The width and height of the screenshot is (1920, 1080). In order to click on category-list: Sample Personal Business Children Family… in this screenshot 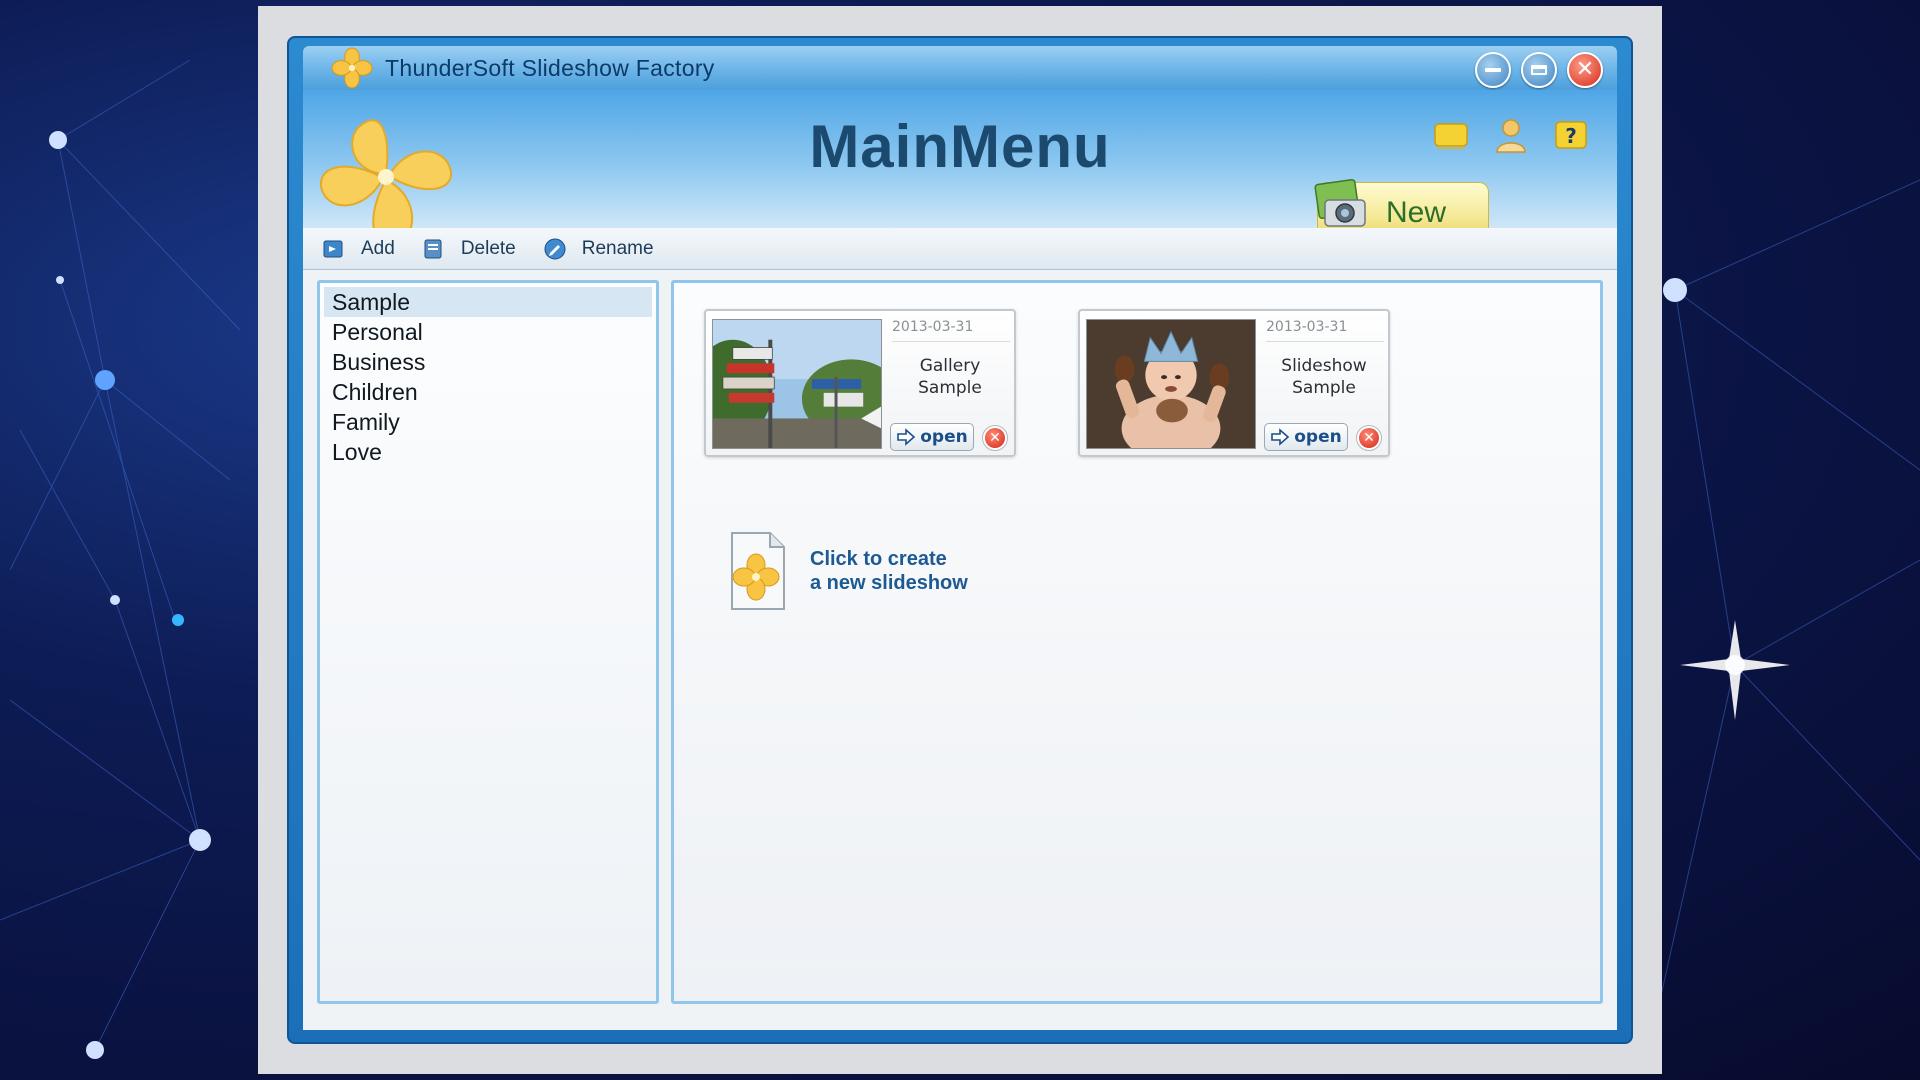, I will do `click(488, 642)`.